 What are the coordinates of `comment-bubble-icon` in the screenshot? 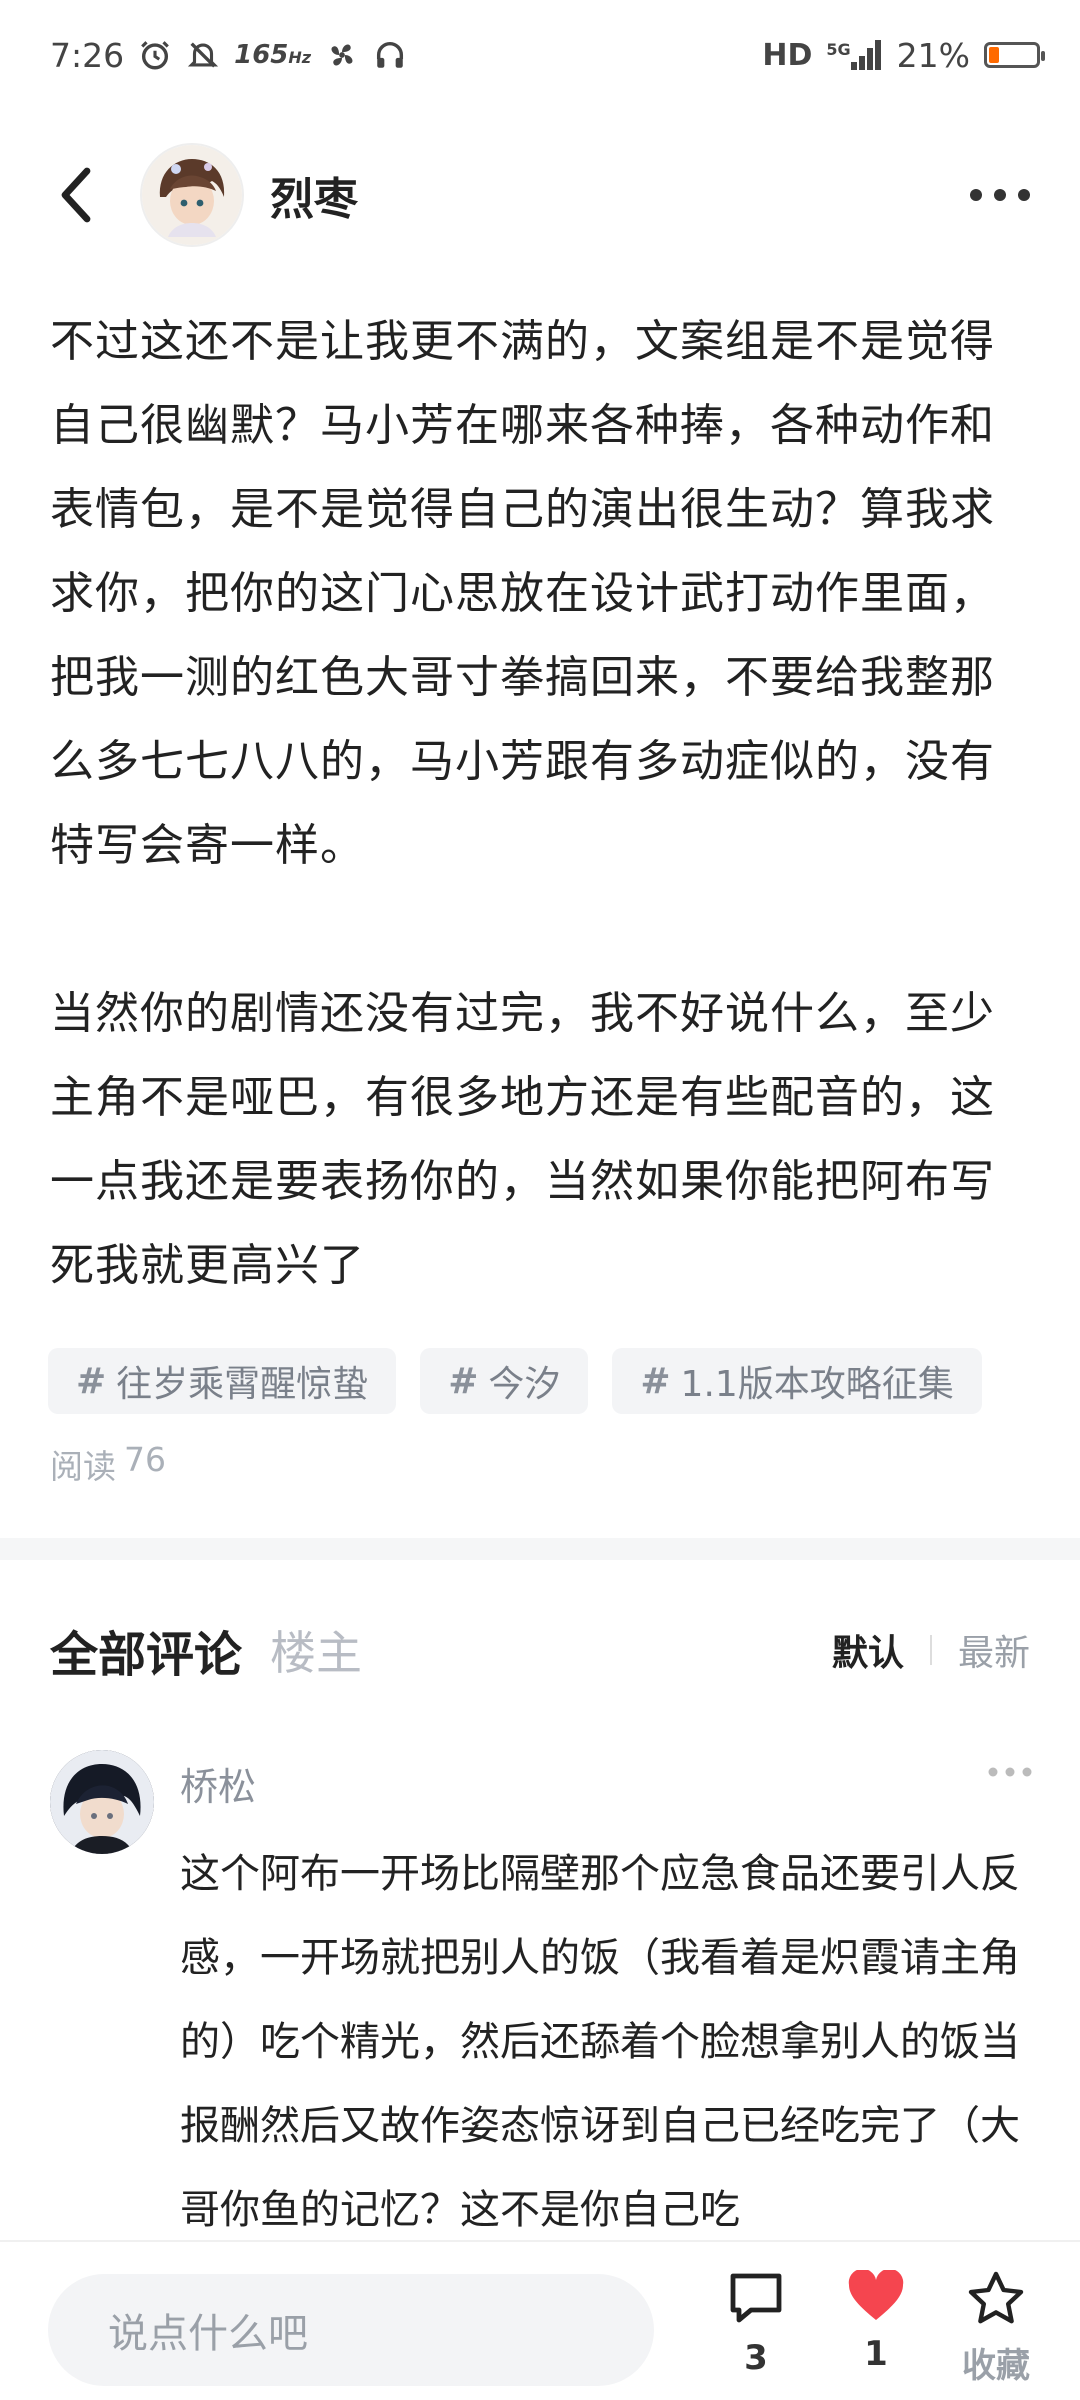 It's located at (756, 2298).